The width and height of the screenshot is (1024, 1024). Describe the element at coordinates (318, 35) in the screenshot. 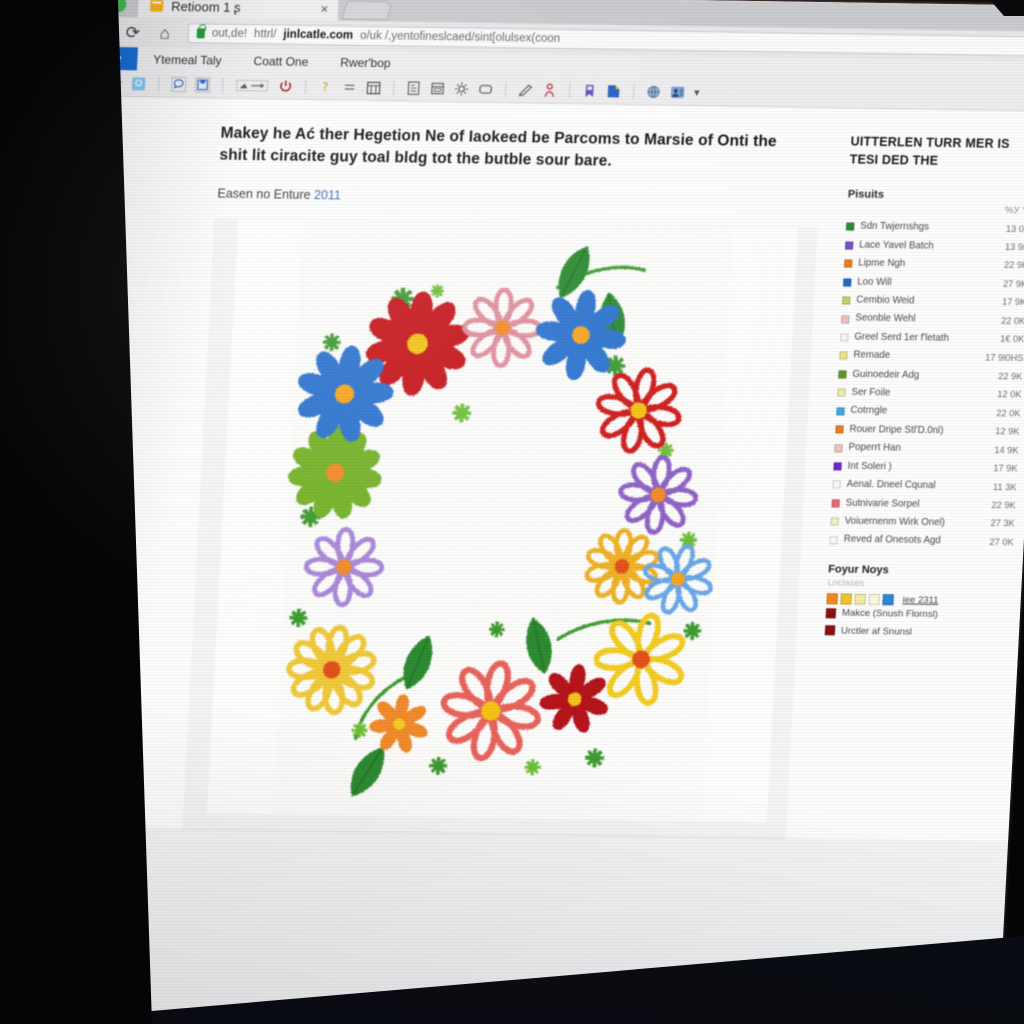

I see `url-domain: jinlcatle.com` at that location.